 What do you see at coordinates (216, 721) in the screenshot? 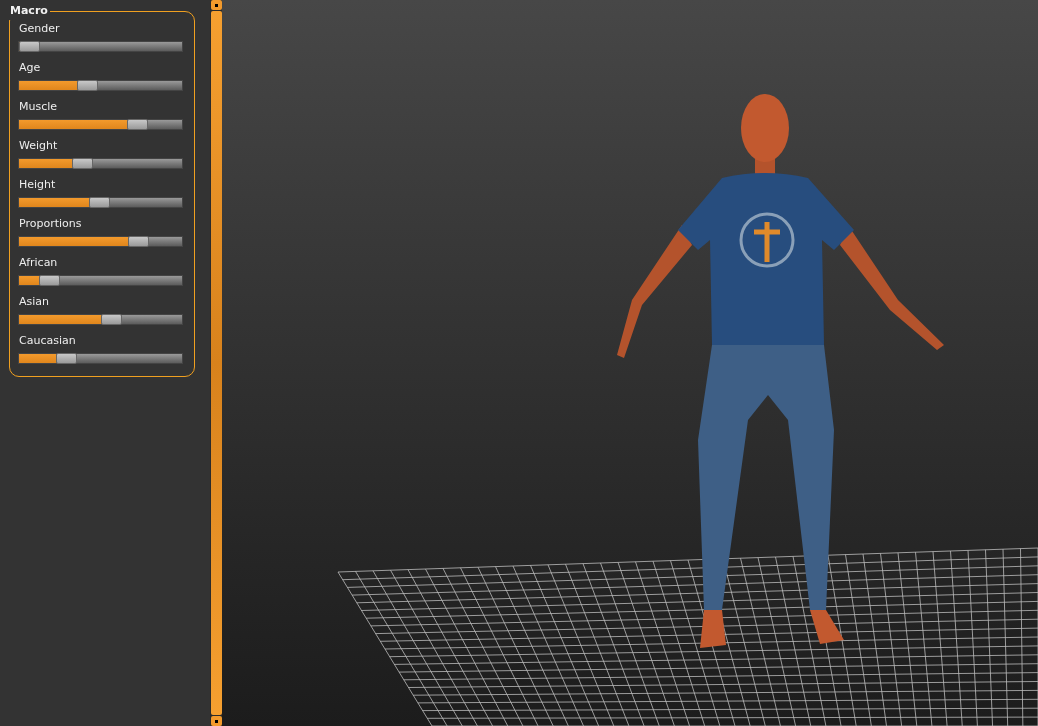
I see `scroll-down-button` at bounding box center [216, 721].